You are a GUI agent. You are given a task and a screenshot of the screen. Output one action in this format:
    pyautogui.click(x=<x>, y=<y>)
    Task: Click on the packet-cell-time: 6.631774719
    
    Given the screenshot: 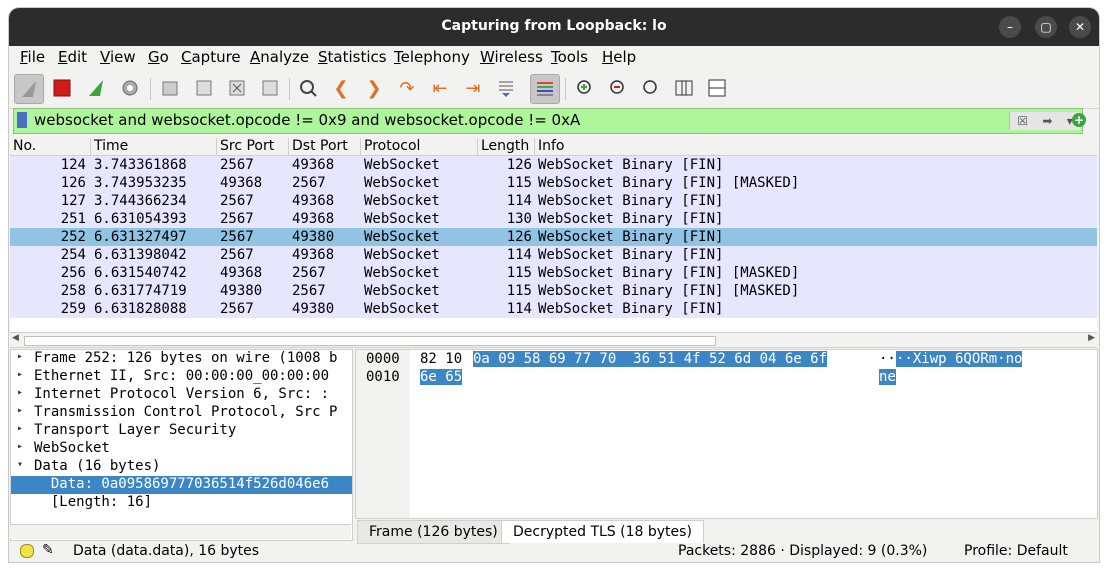 What is the action you would take?
    pyautogui.click(x=140, y=291)
    